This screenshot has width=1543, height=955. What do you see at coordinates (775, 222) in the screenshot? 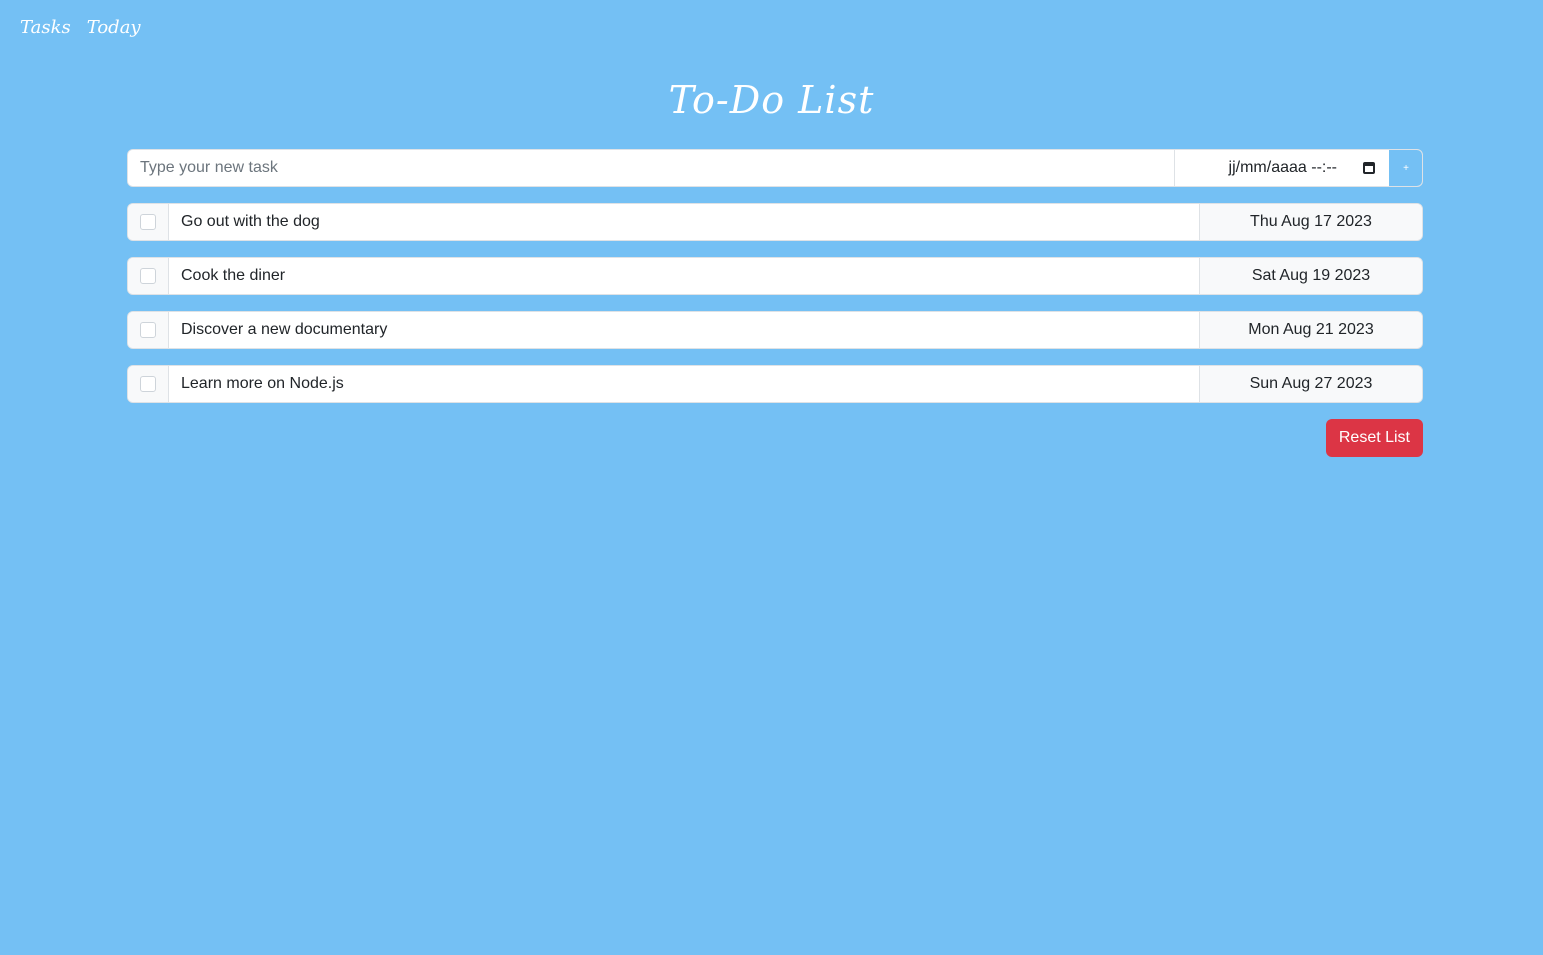
I see `task-row: Go out with the dog Thu Aug 17 2023` at bounding box center [775, 222].